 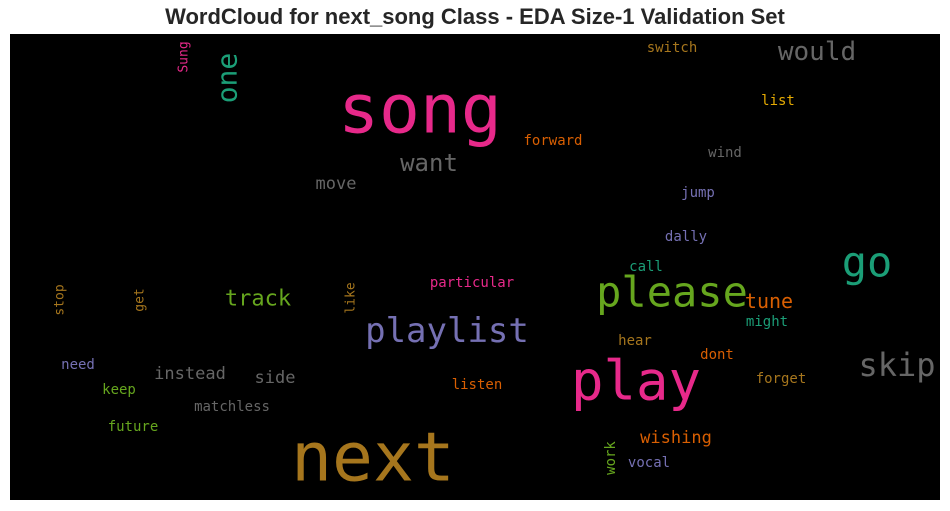 What do you see at coordinates (676, 438) in the screenshot?
I see `word-wishing: wishing` at bounding box center [676, 438].